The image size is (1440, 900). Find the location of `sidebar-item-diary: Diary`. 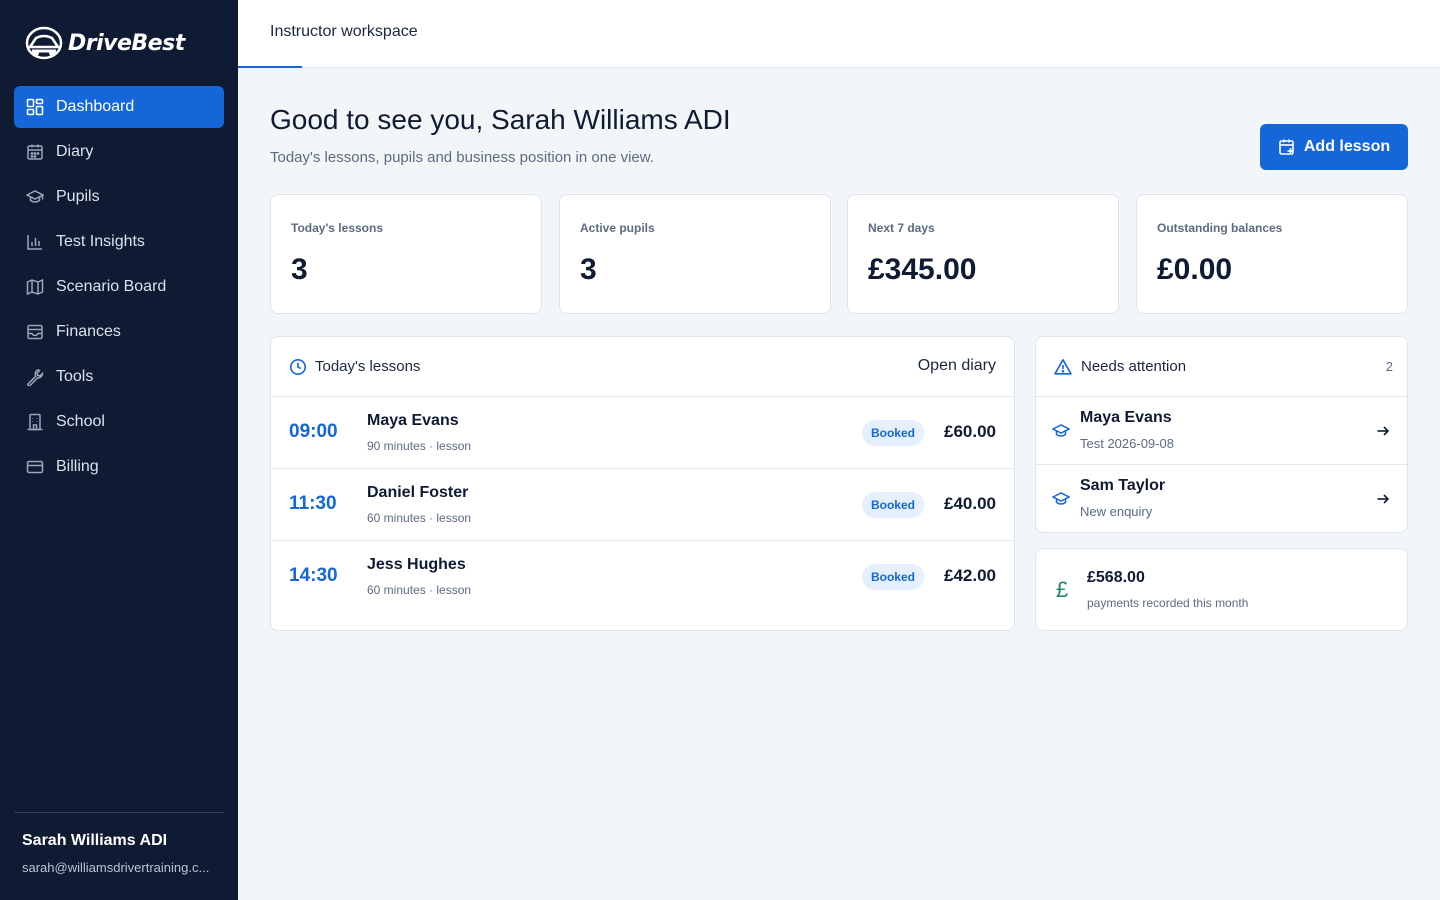

sidebar-item-diary: Diary is located at coordinates (119, 152).